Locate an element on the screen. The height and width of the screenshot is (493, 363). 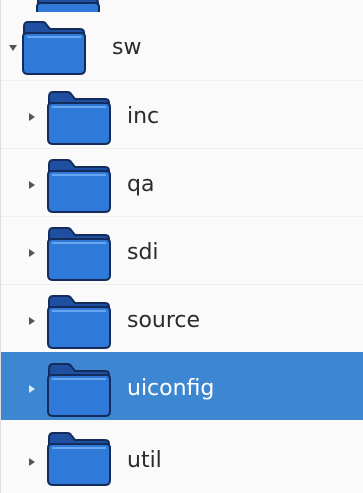
tree-row-inc: inc is located at coordinates (182, 114).